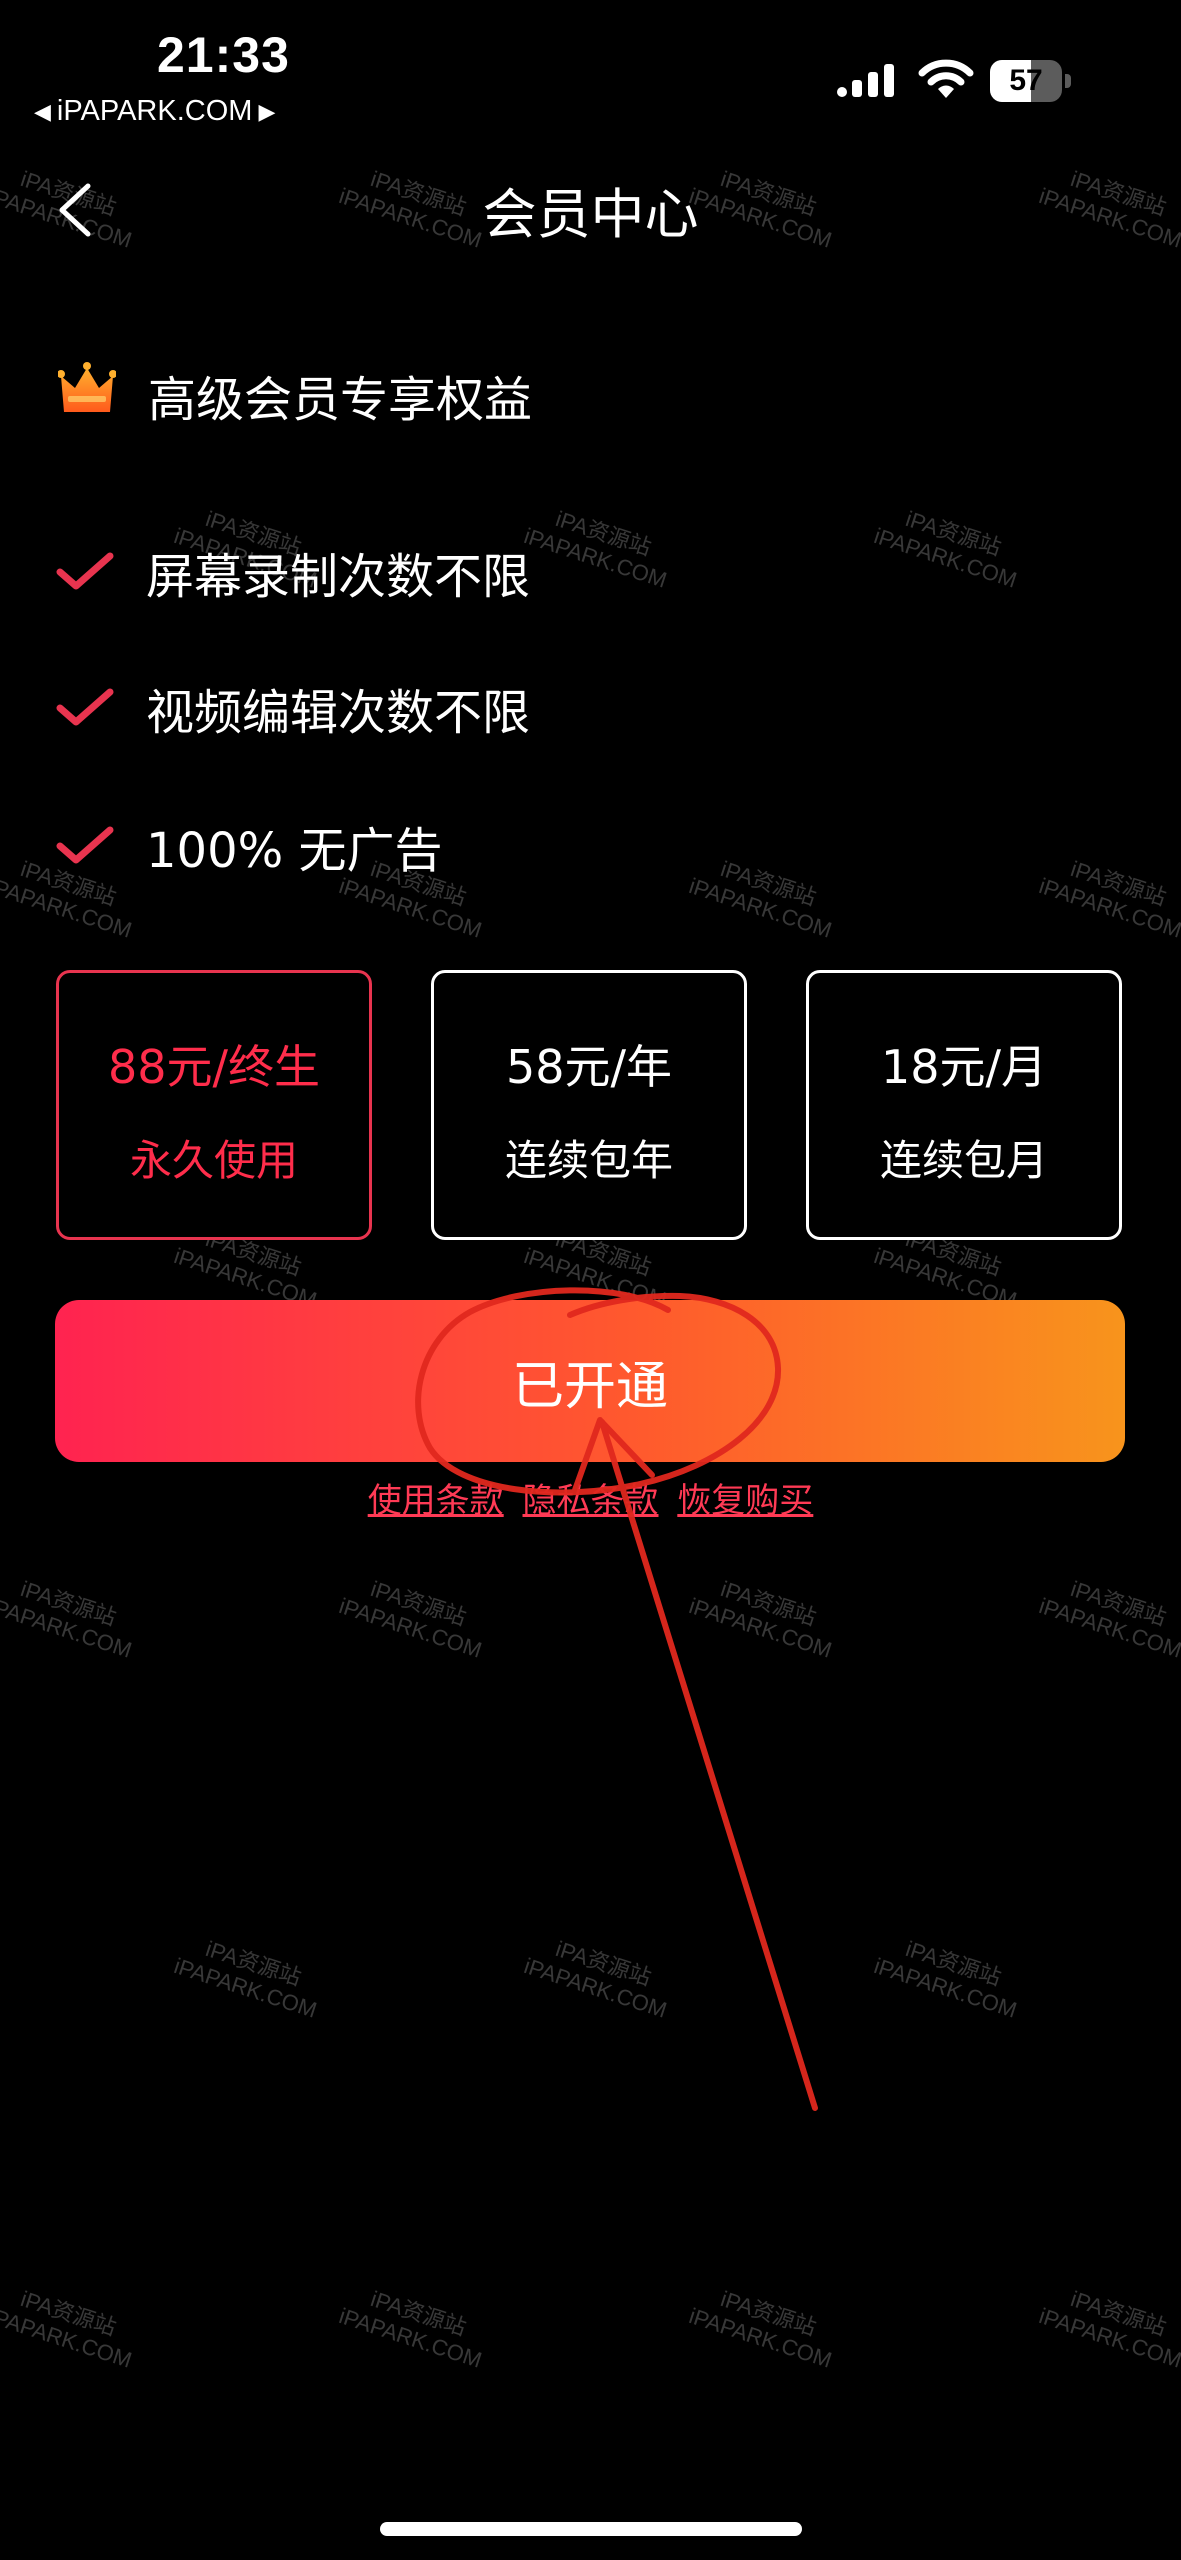 This screenshot has width=1181, height=2560. I want to click on terms-link: 使用条款, so click(436, 1501).